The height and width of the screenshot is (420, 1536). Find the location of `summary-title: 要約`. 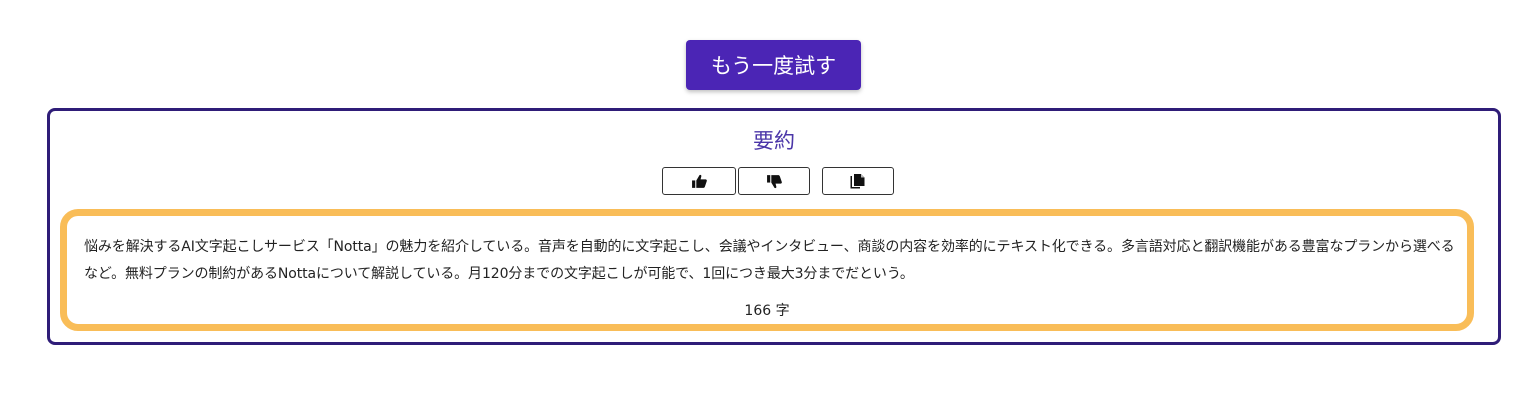

summary-title: 要約 is located at coordinates (774, 141).